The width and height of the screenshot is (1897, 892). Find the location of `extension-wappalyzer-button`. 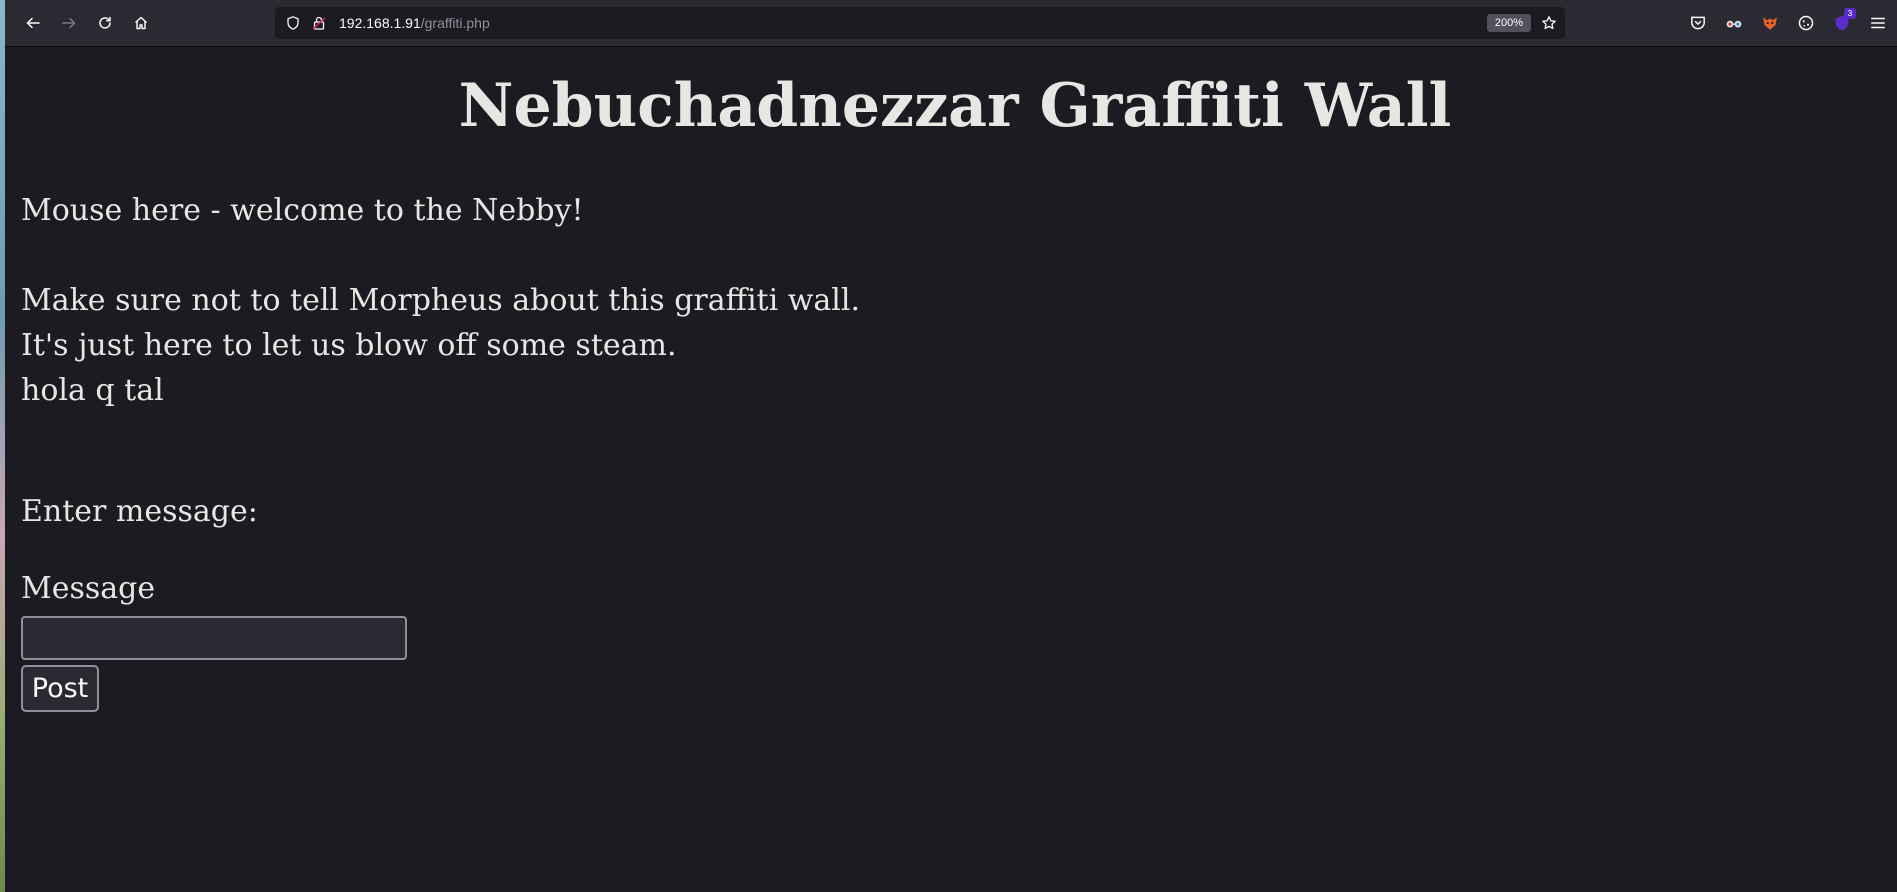

extension-wappalyzer-button is located at coordinates (1770, 23).